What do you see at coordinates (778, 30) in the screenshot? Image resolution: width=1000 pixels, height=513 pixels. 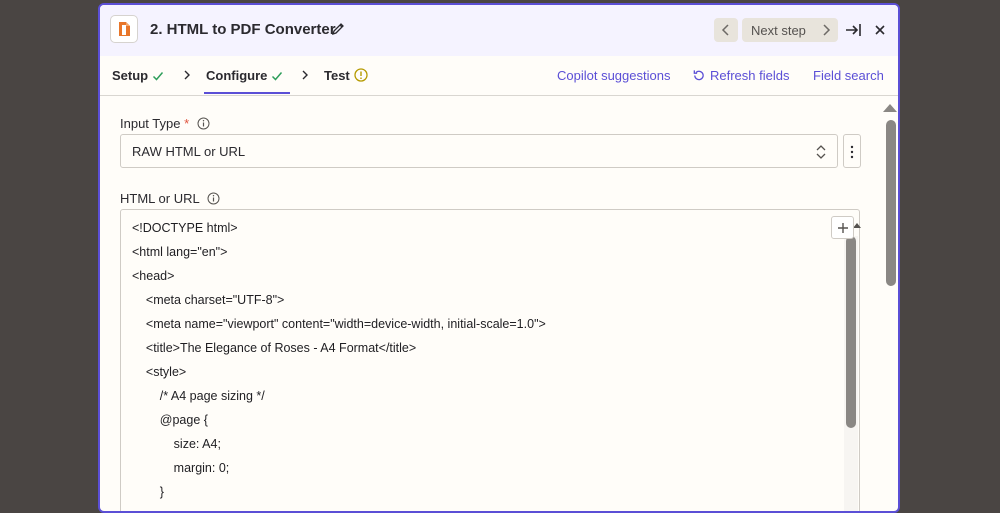 I see `next-step-label: Next step` at bounding box center [778, 30].